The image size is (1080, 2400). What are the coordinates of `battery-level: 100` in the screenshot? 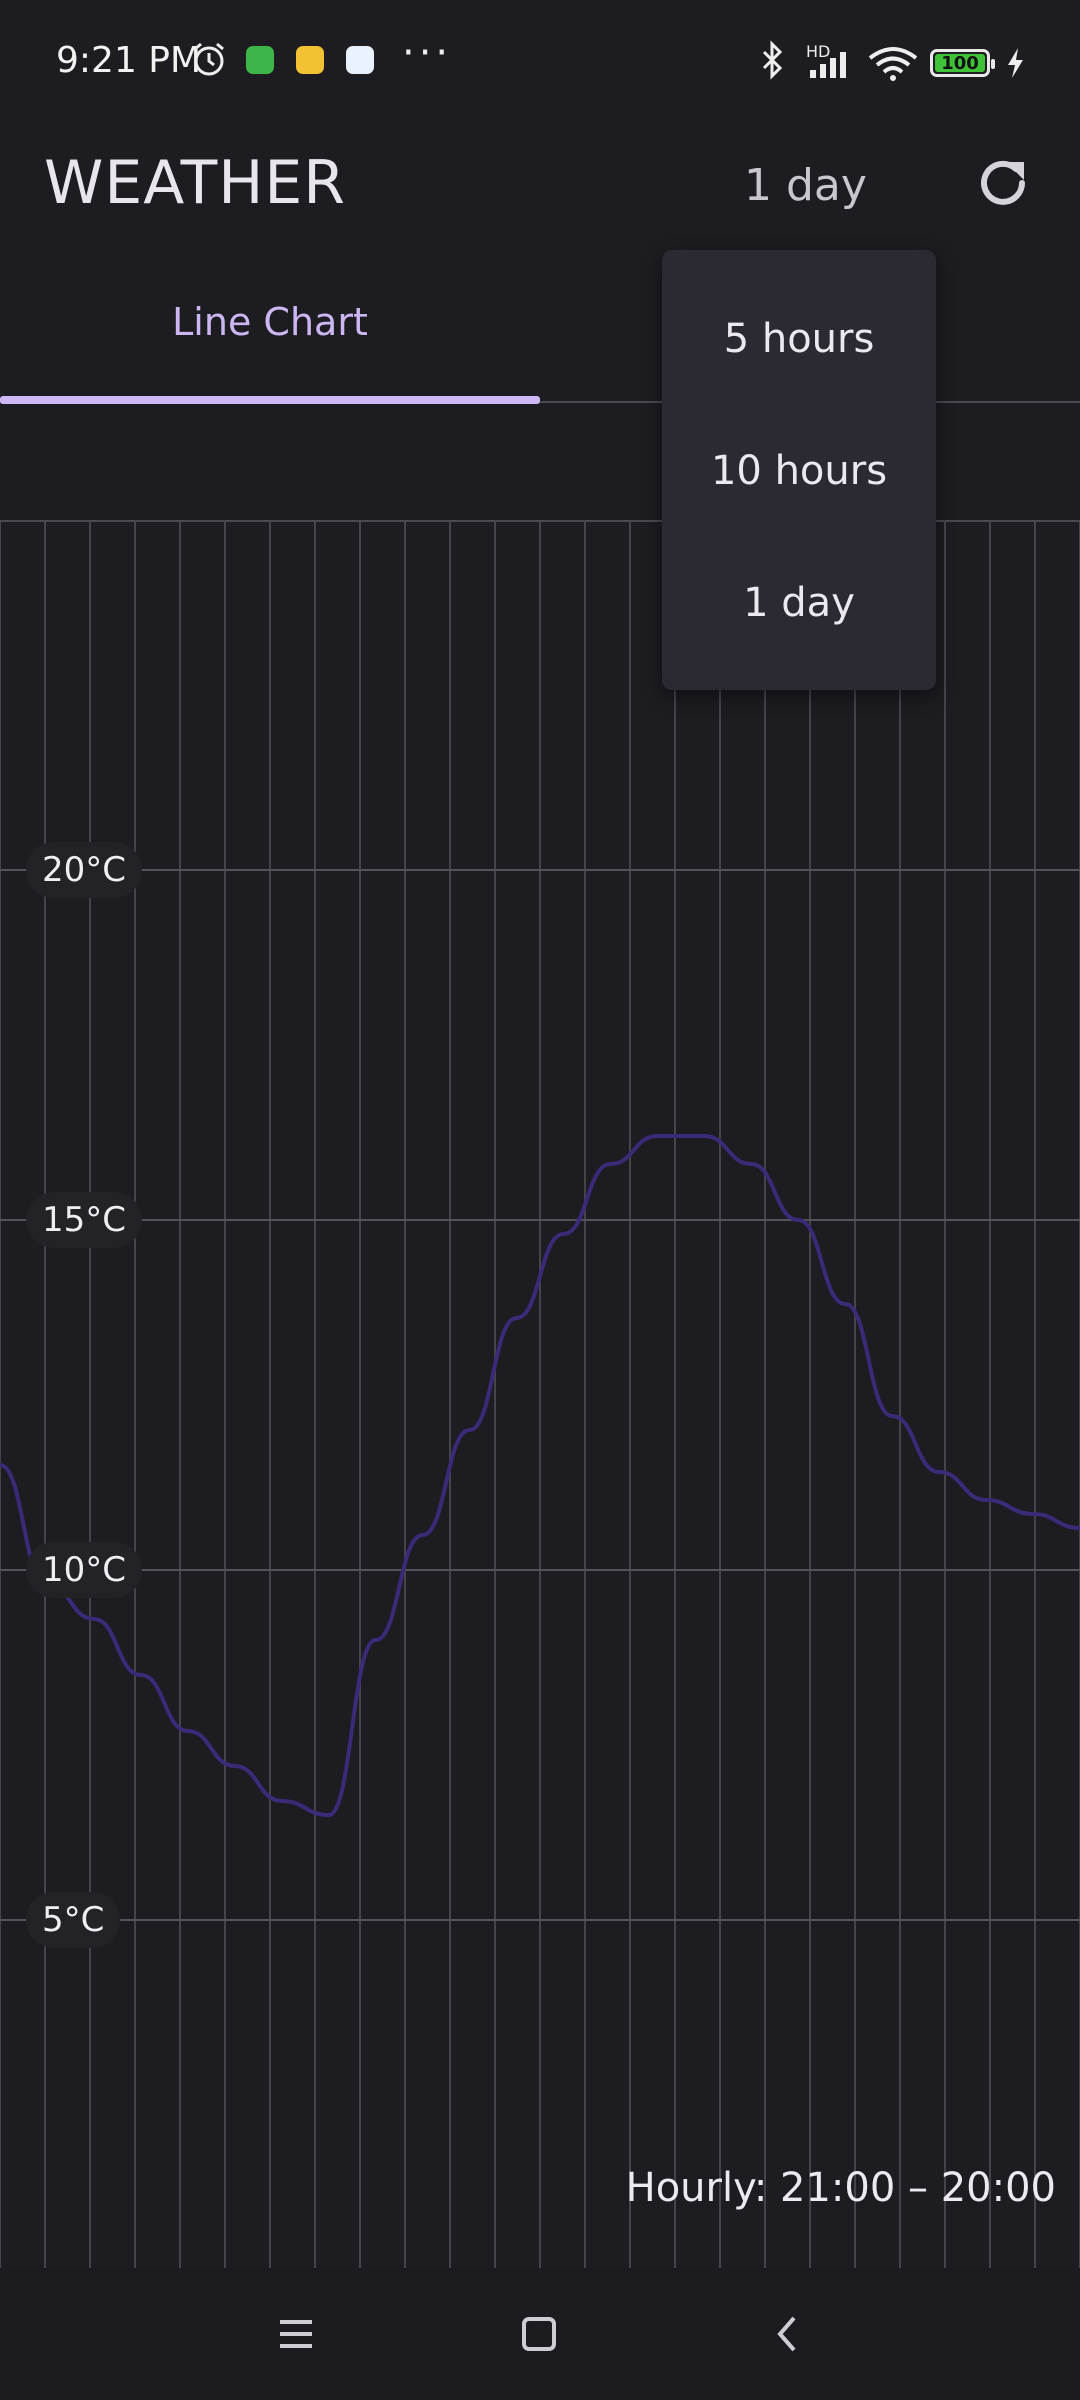 It's located at (960, 63).